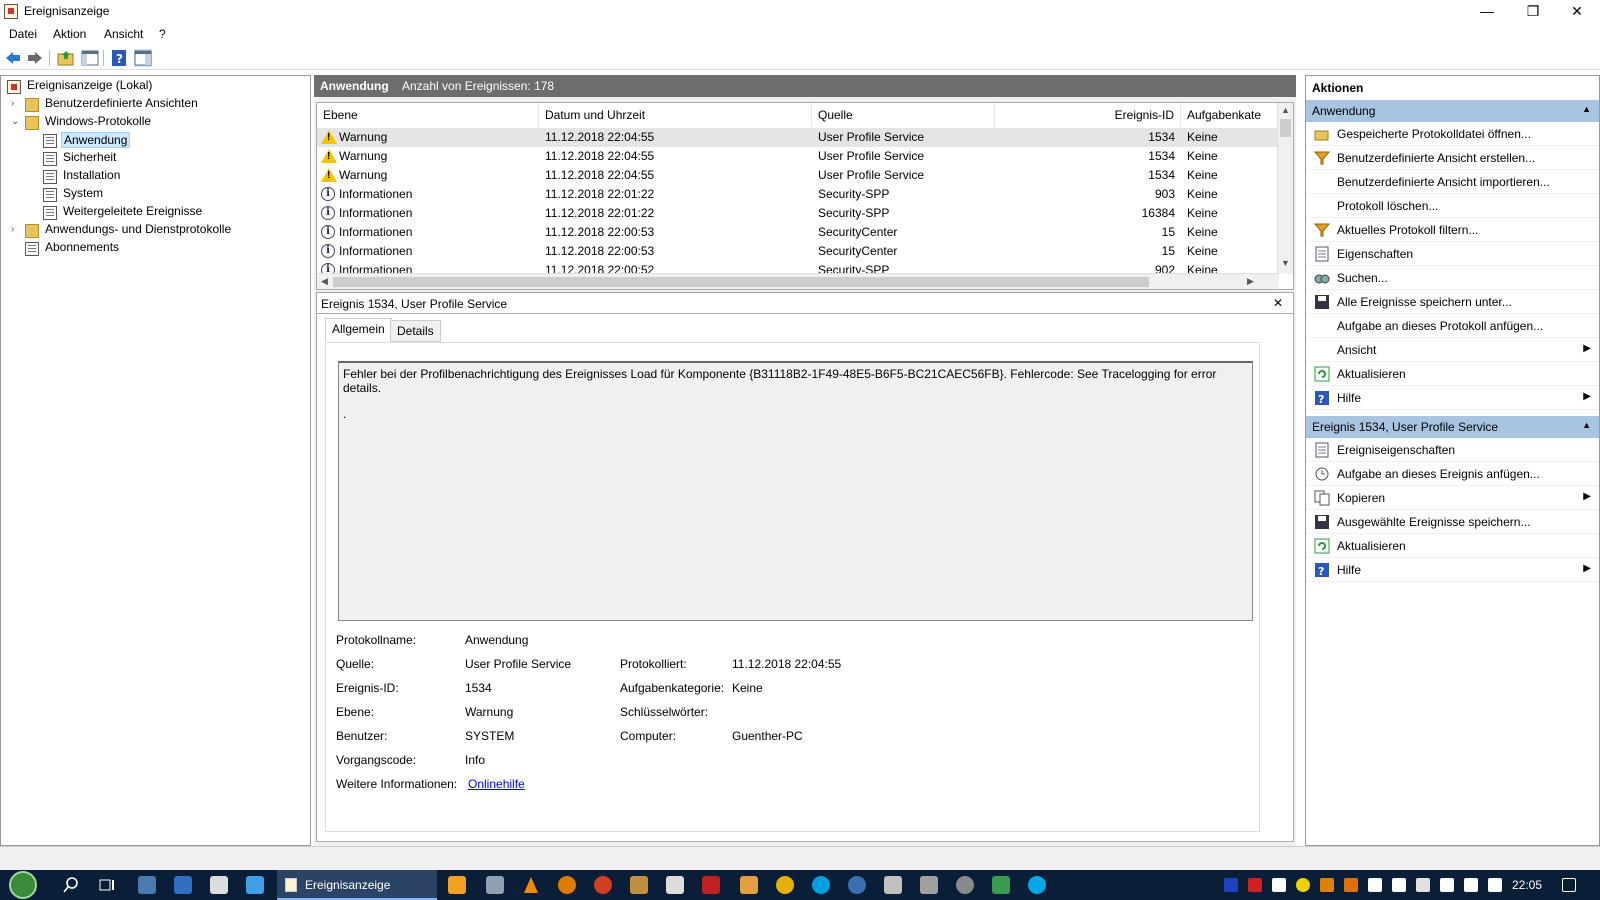 Image resolution: width=1600 pixels, height=900 pixels. Describe the element at coordinates (1231, 885) in the screenshot. I see `tray-icon` at that location.